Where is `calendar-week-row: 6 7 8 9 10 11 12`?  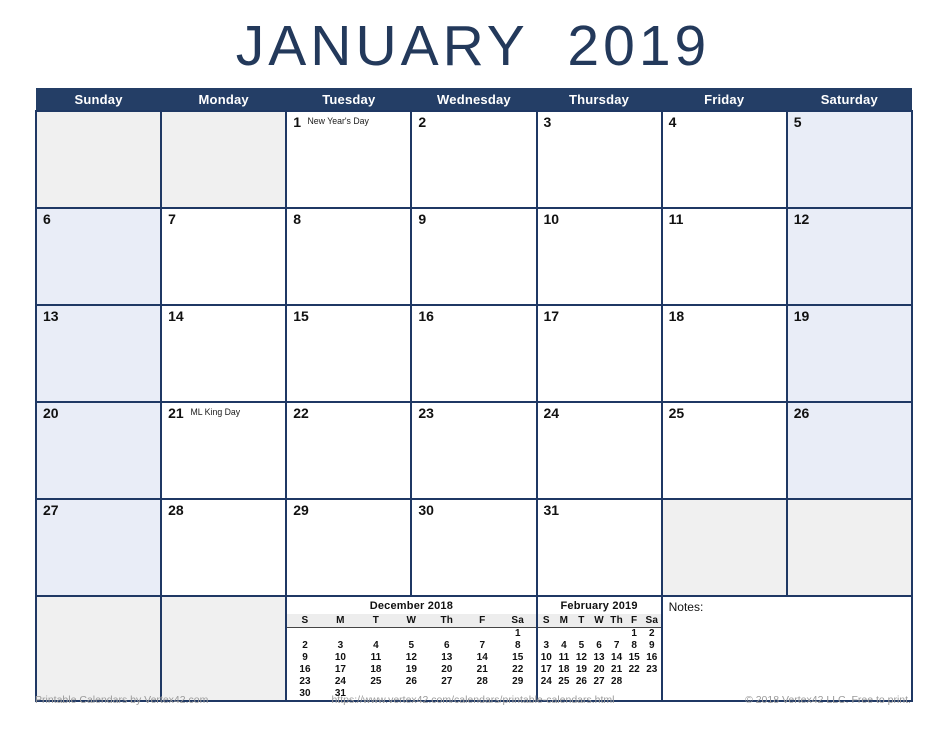 calendar-week-row: 6 7 8 9 10 11 12 is located at coordinates (473, 256).